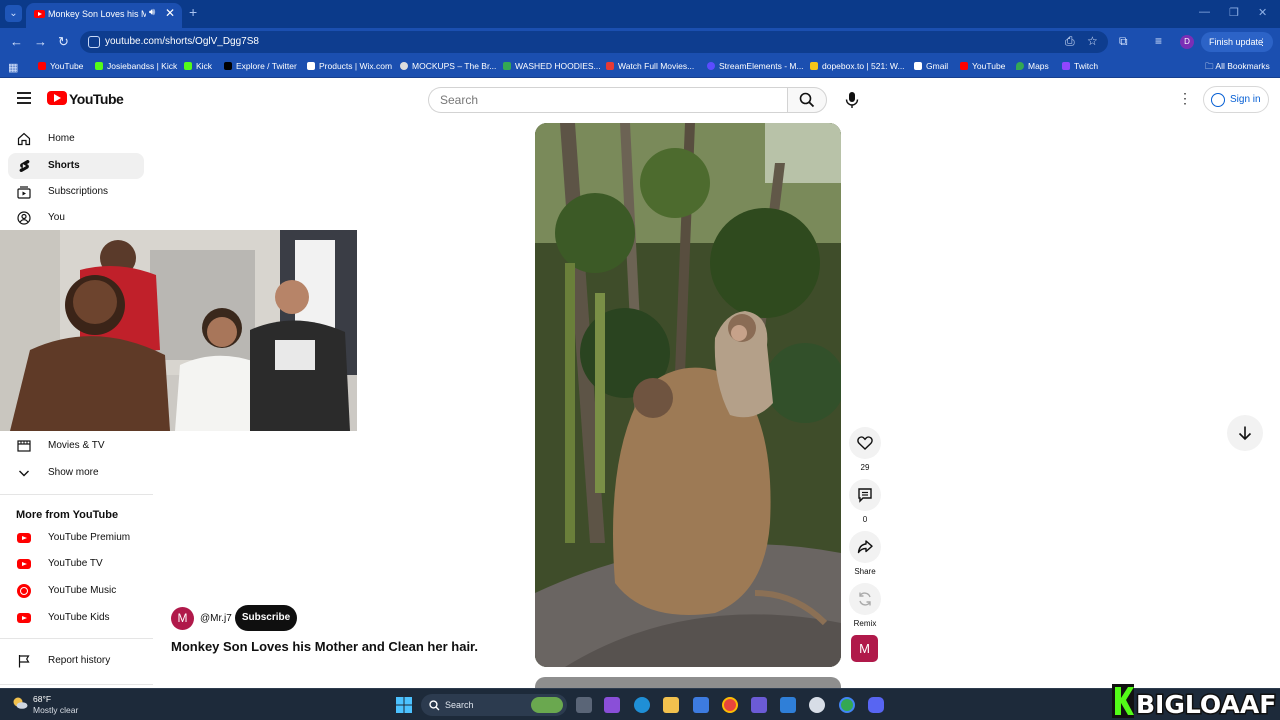 The height and width of the screenshot is (720, 1280). I want to click on like-button, so click(865, 443).